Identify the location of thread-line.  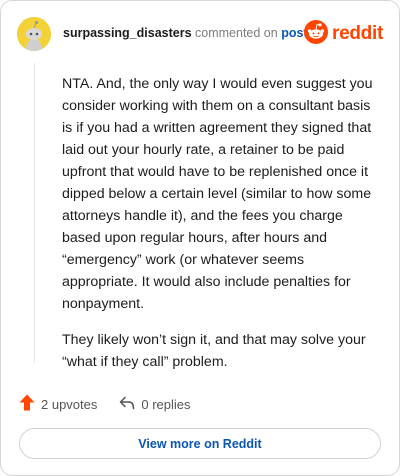
(34, 213).